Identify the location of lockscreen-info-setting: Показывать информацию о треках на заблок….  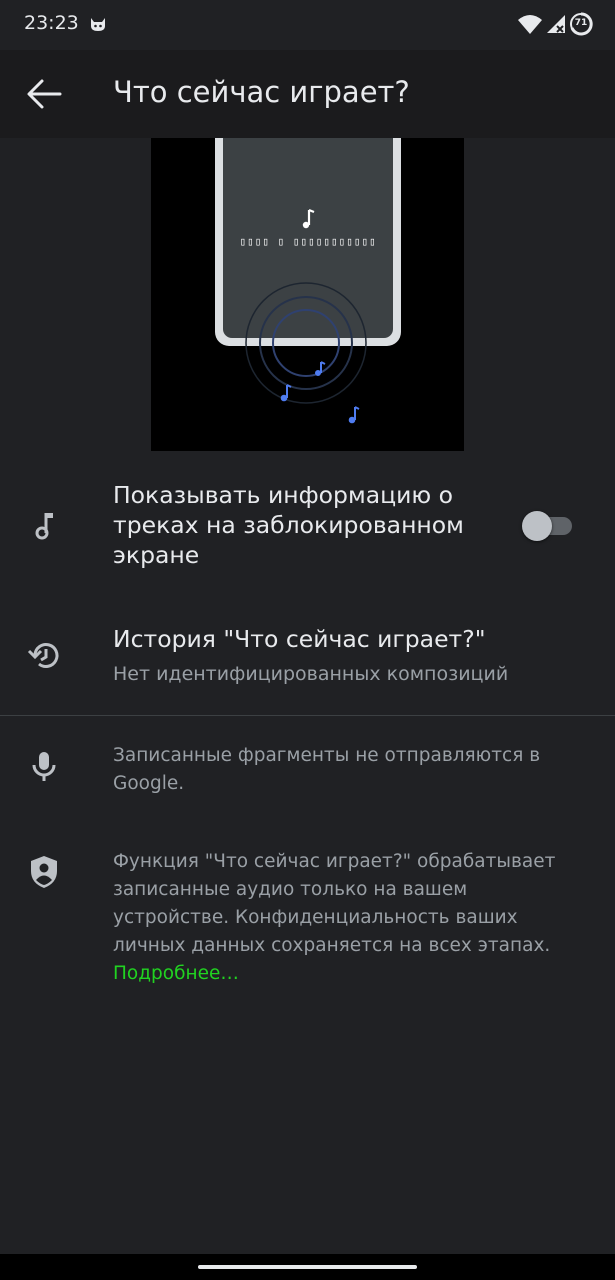
(307, 530).